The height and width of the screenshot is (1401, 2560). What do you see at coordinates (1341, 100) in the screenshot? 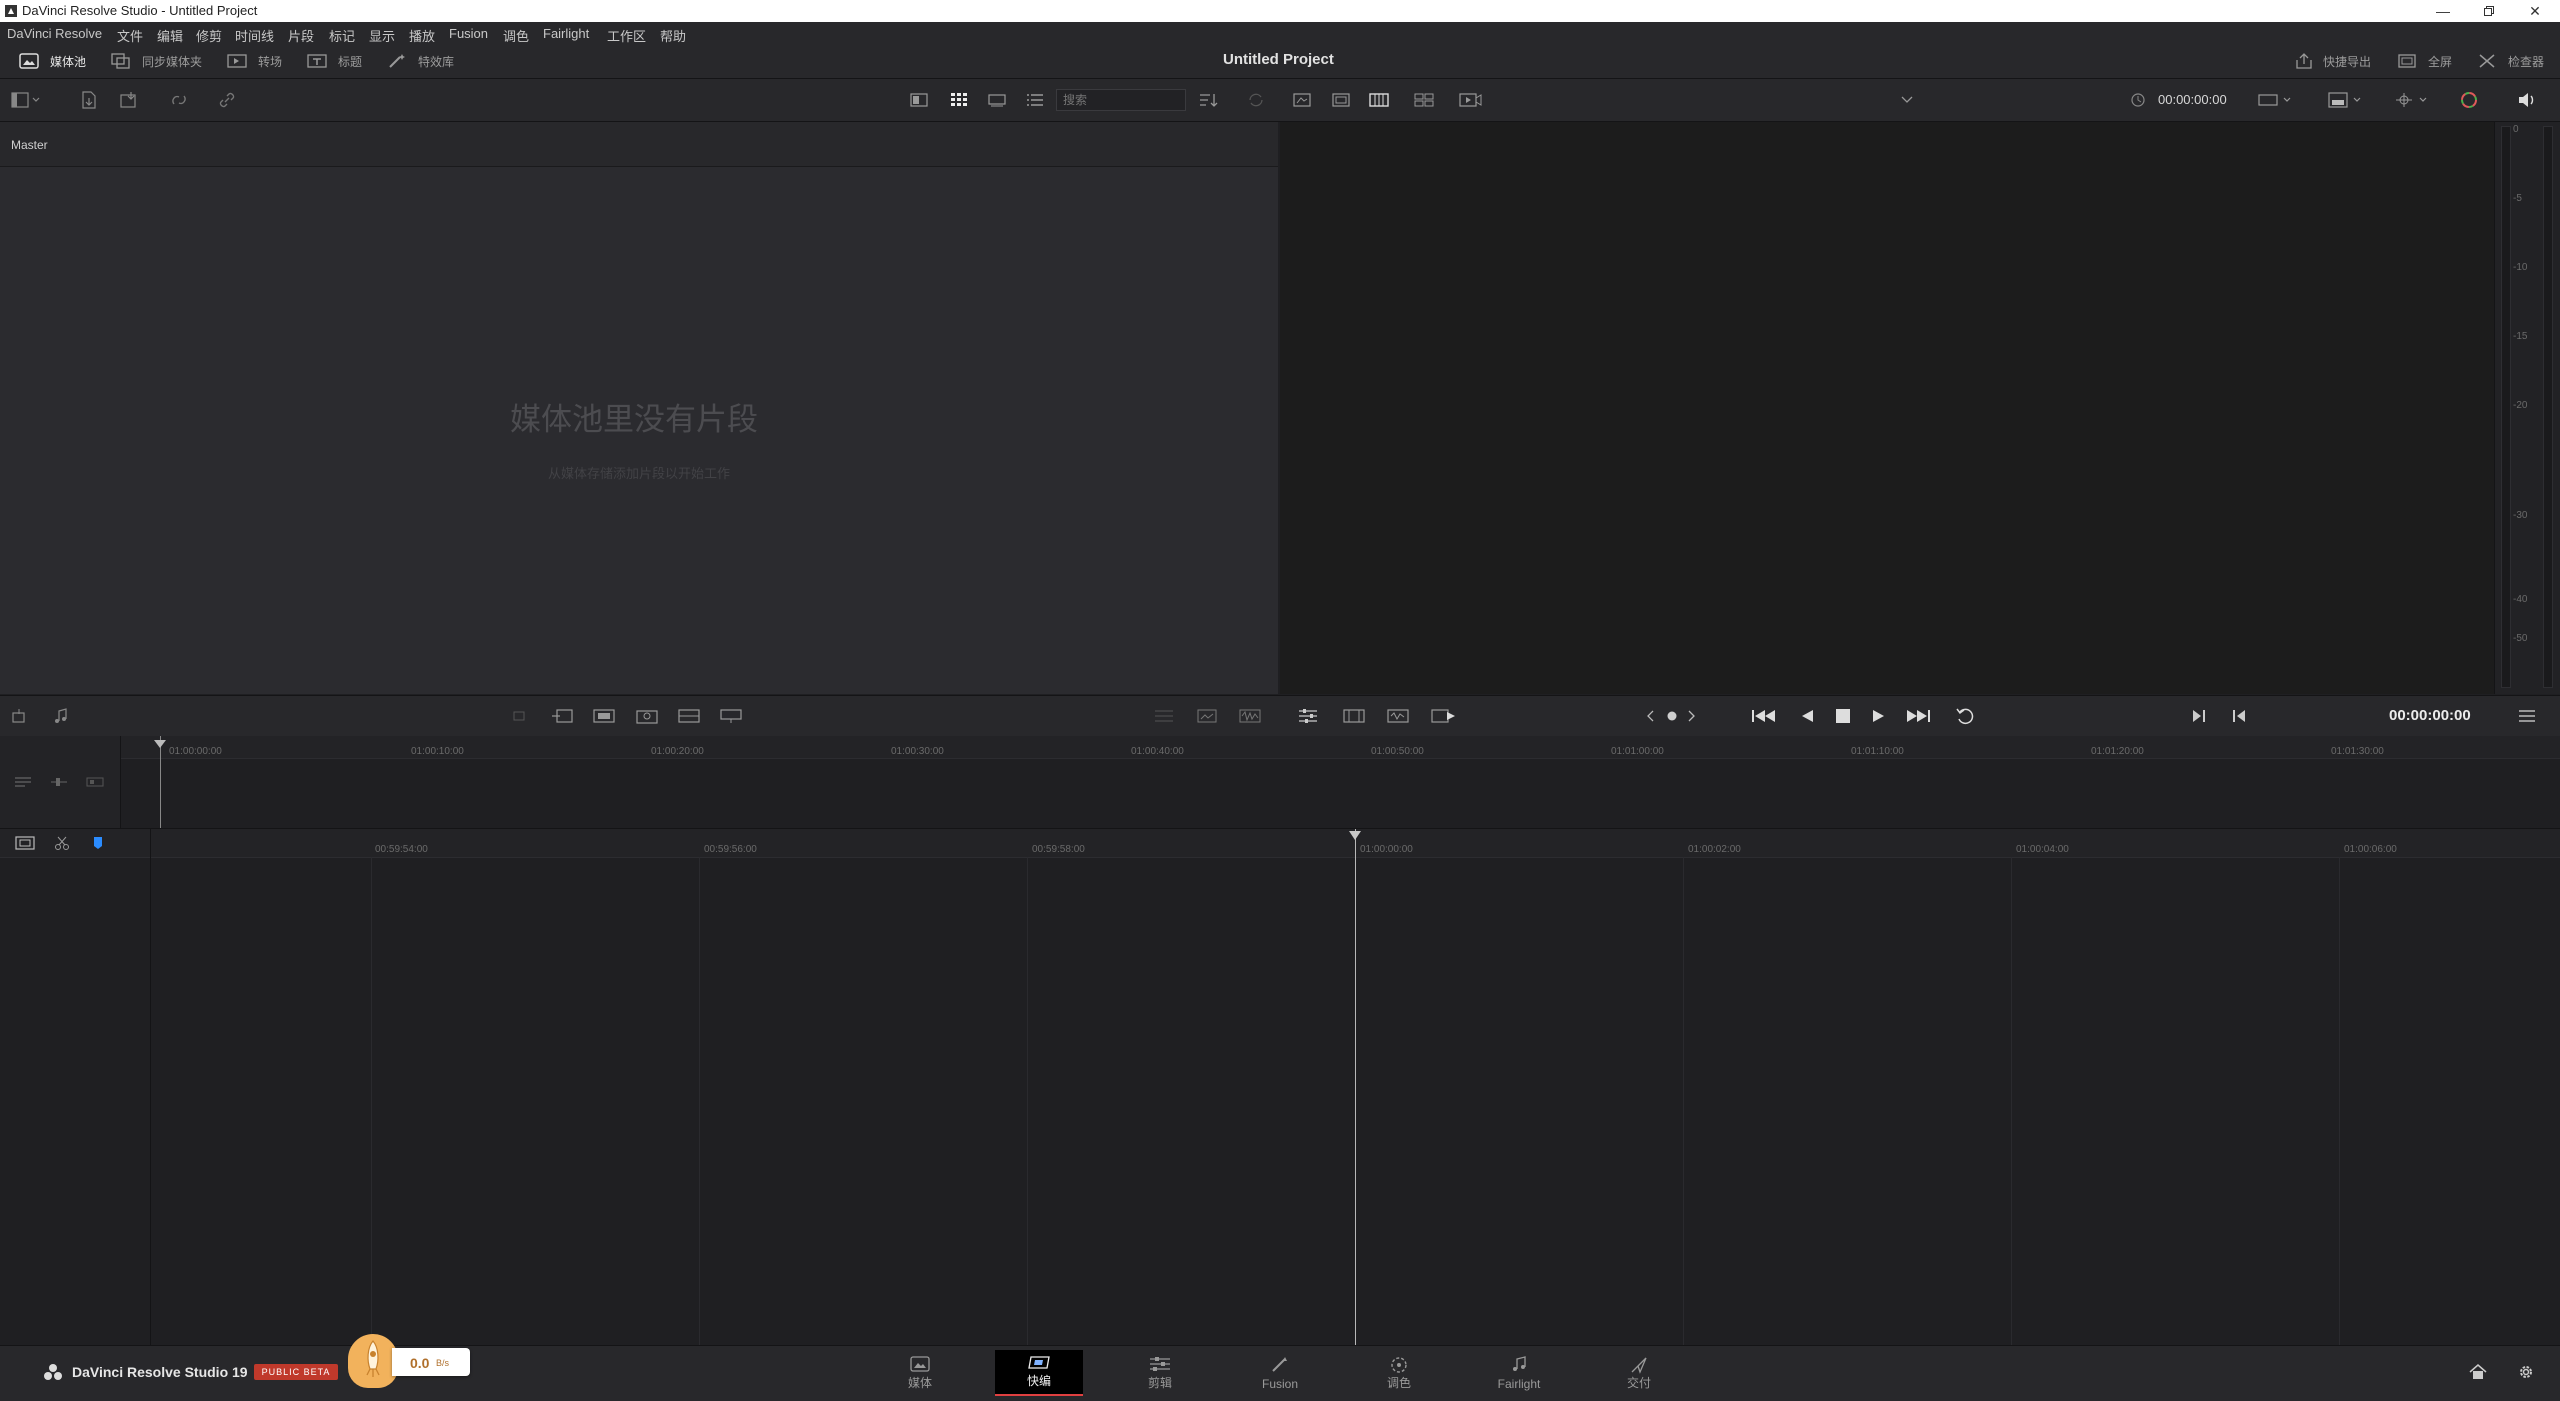
I see `viewer-tape-icon` at bounding box center [1341, 100].